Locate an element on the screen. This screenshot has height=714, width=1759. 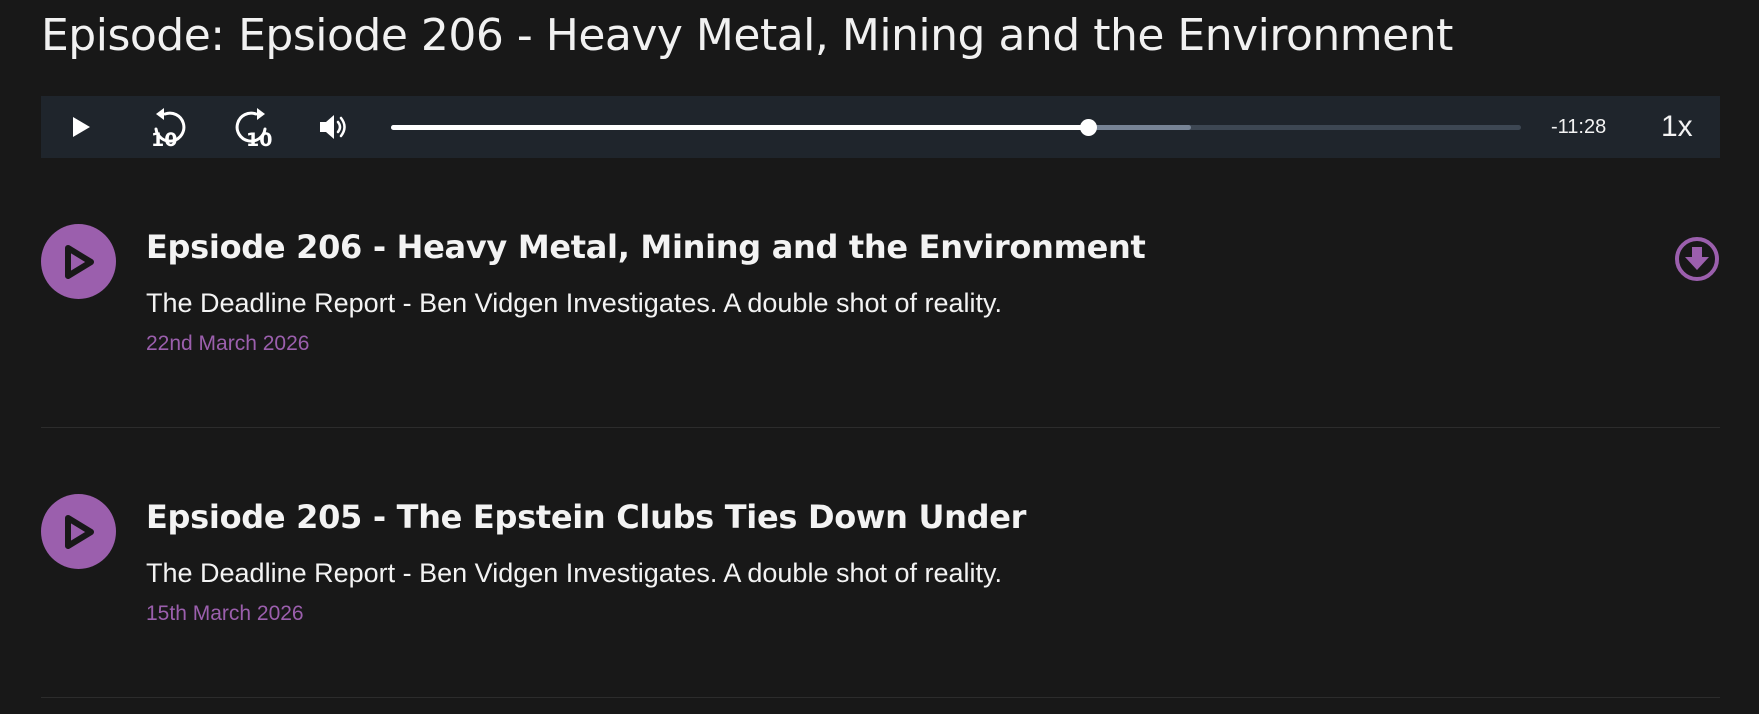
volume-button is located at coordinates (334, 127).